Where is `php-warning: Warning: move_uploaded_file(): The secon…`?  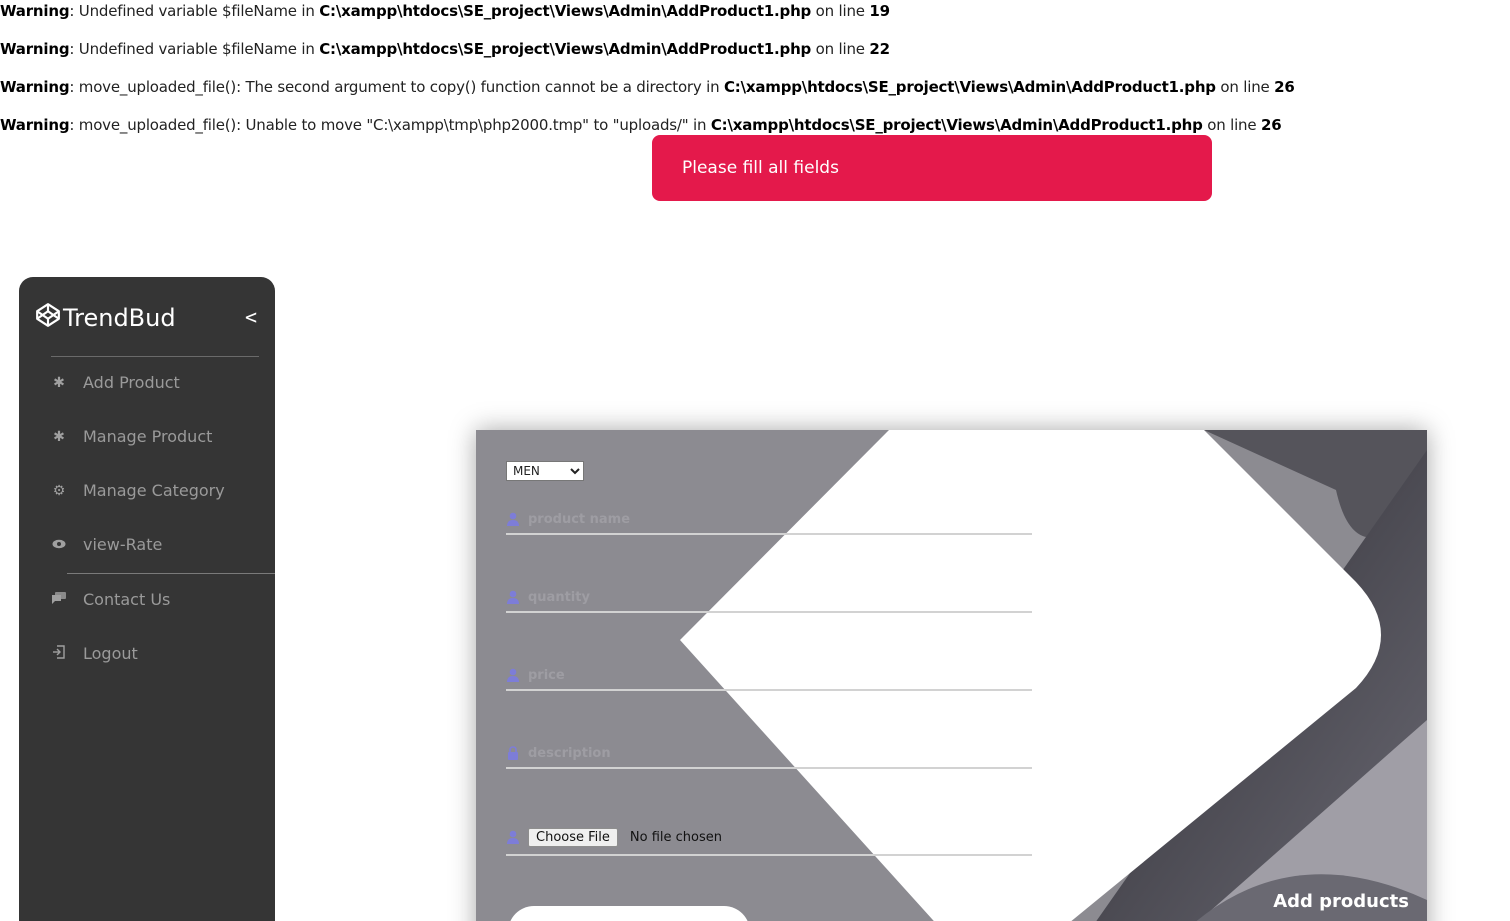
php-warning: Warning: move_uploaded_file(): The secon… is located at coordinates (647, 87).